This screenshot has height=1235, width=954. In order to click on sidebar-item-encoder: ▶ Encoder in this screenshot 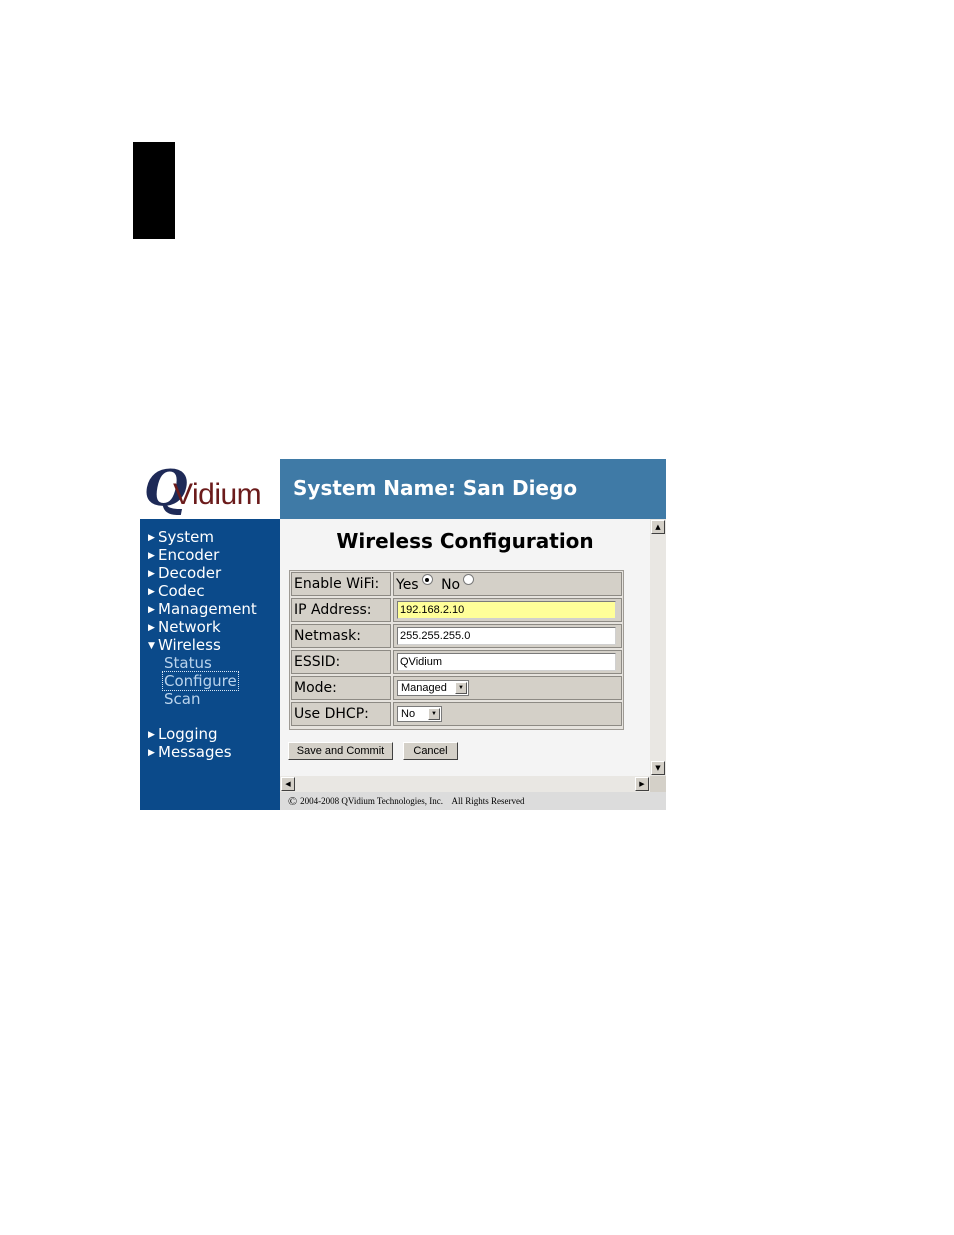, I will do `click(183, 555)`.